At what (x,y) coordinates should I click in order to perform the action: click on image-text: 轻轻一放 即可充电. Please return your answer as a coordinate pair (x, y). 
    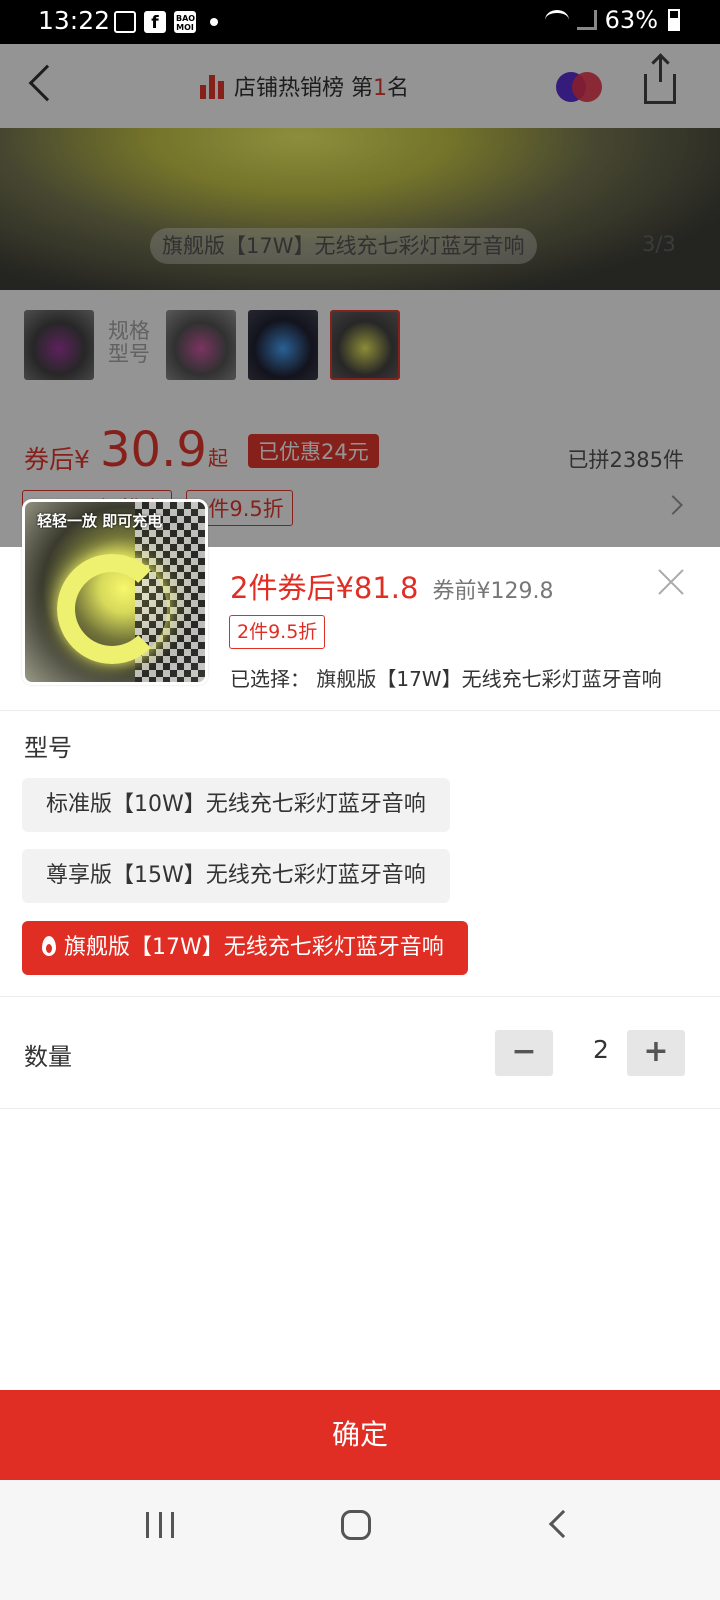
    Looking at the image, I should click on (100, 521).